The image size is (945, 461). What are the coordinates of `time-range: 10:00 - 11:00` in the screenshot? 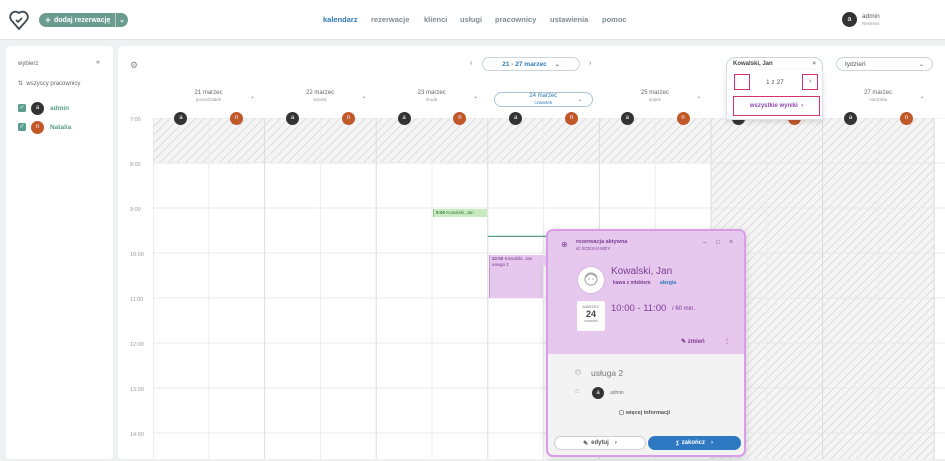 It's located at (639, 308).